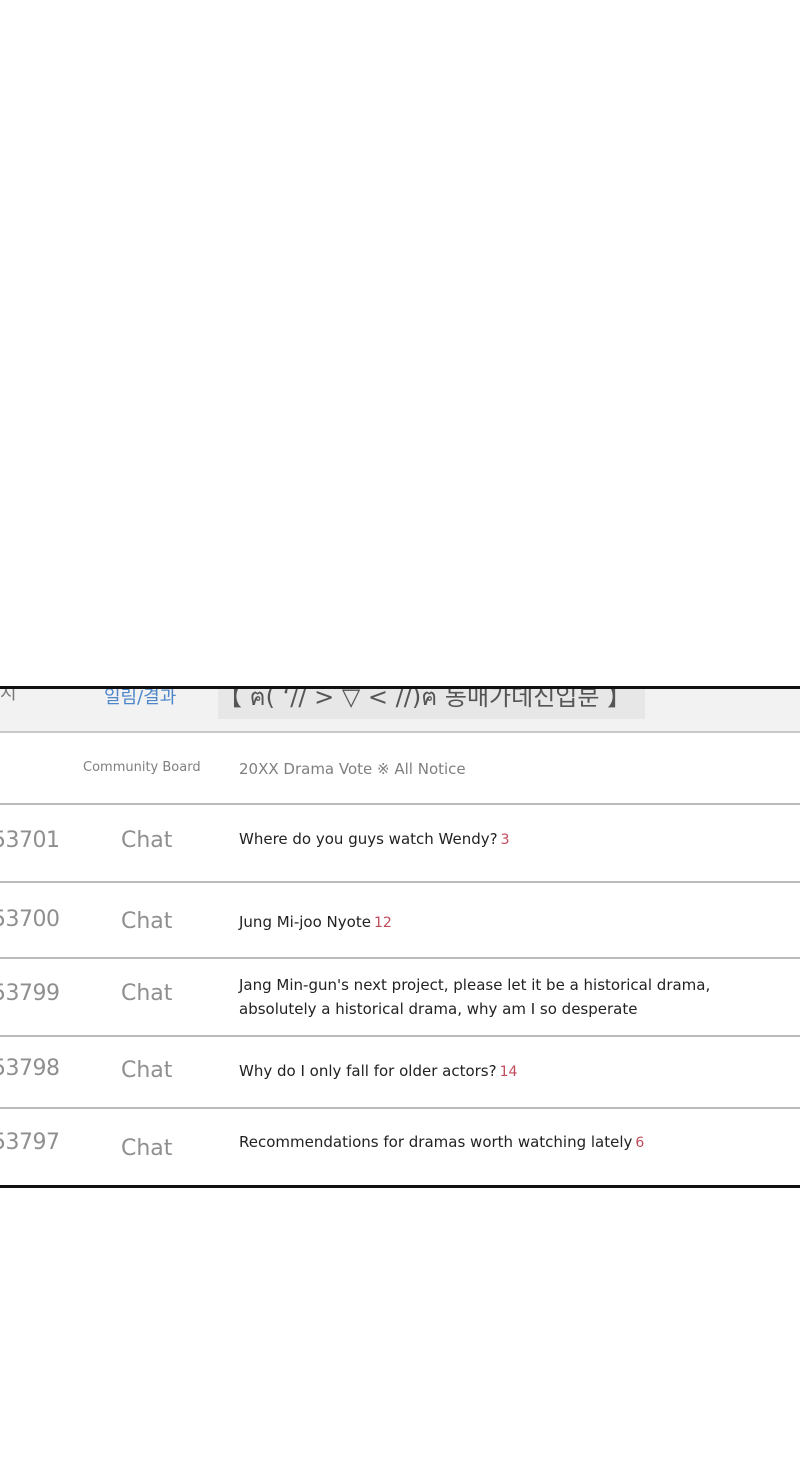  What do you see at coordinates (142, 767) in the screenshot?
I see `board-category-label: Community Board` at bounding box center [142, 767].